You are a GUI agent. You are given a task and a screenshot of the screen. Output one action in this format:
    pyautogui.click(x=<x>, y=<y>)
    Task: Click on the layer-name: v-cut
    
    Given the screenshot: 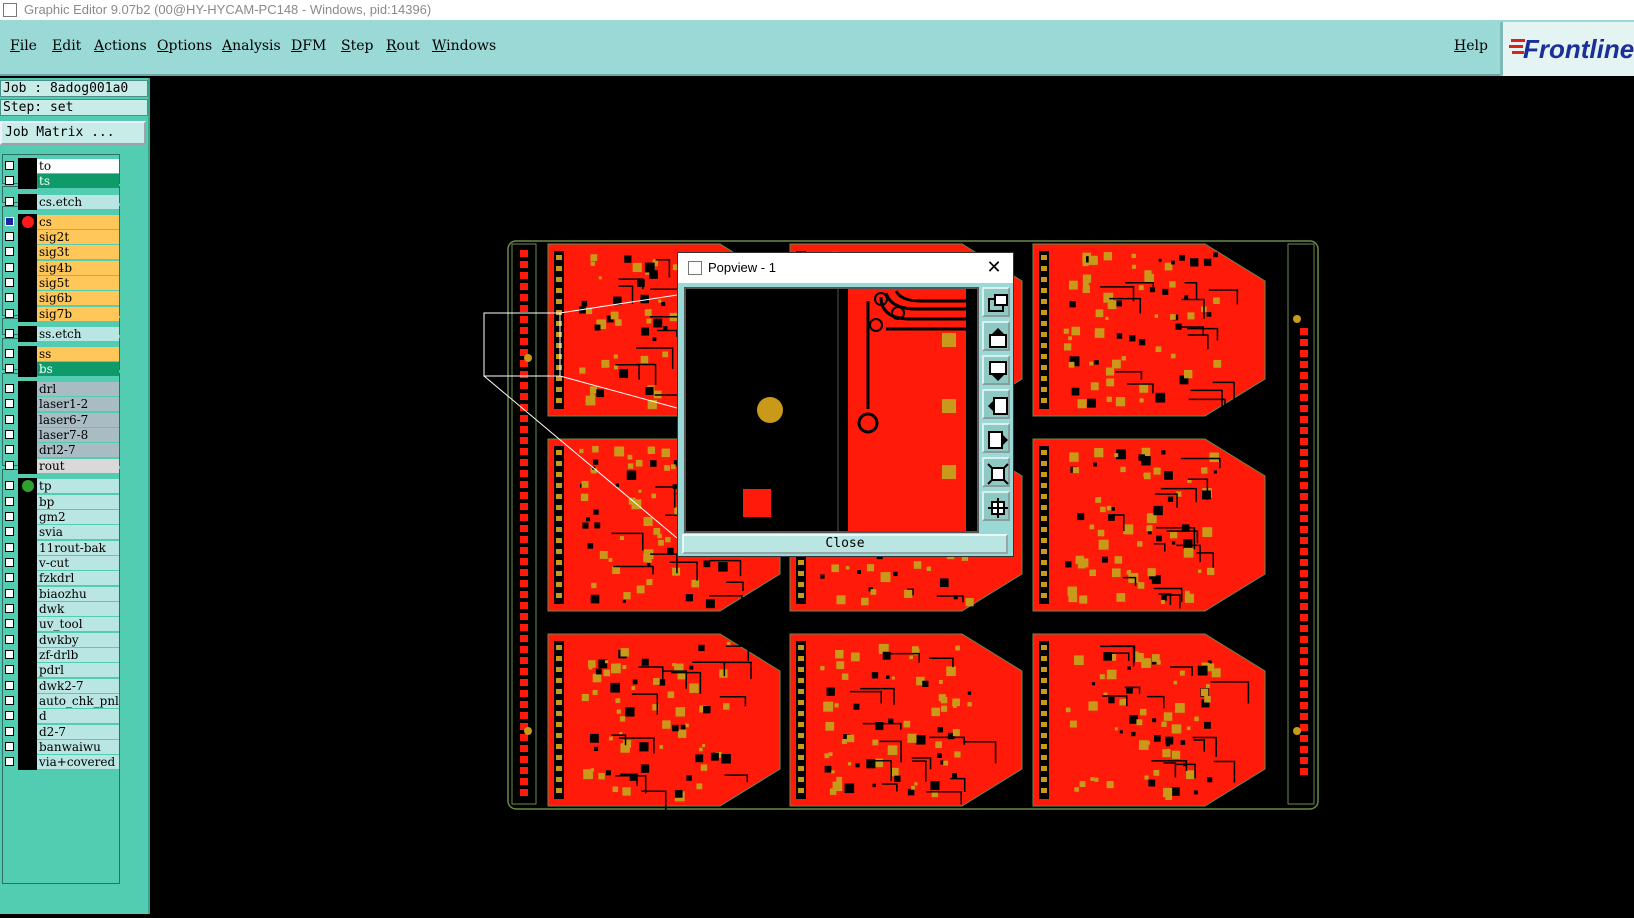 What is the action you would take?
    pyautogui.click(x=78, y=563)
    